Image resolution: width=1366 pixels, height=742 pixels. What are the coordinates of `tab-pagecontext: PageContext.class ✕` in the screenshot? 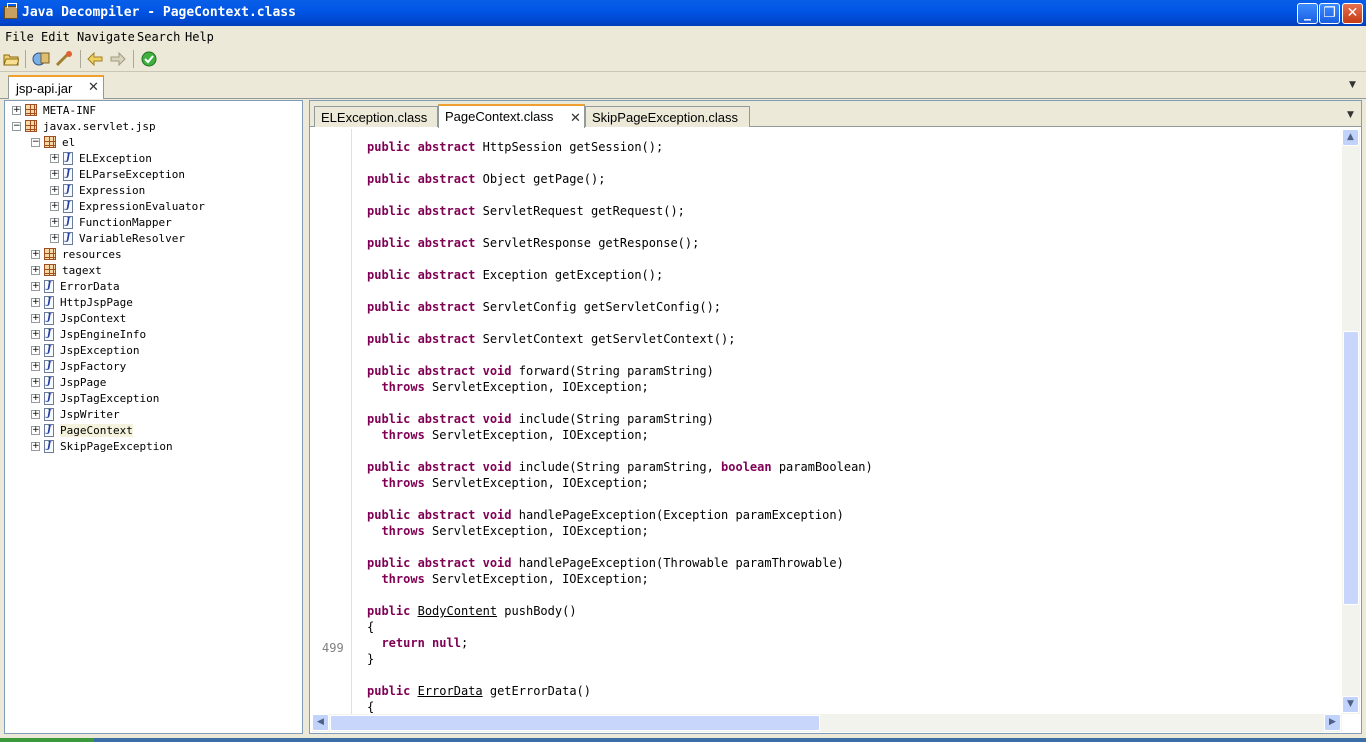 It's located at (511, 116).